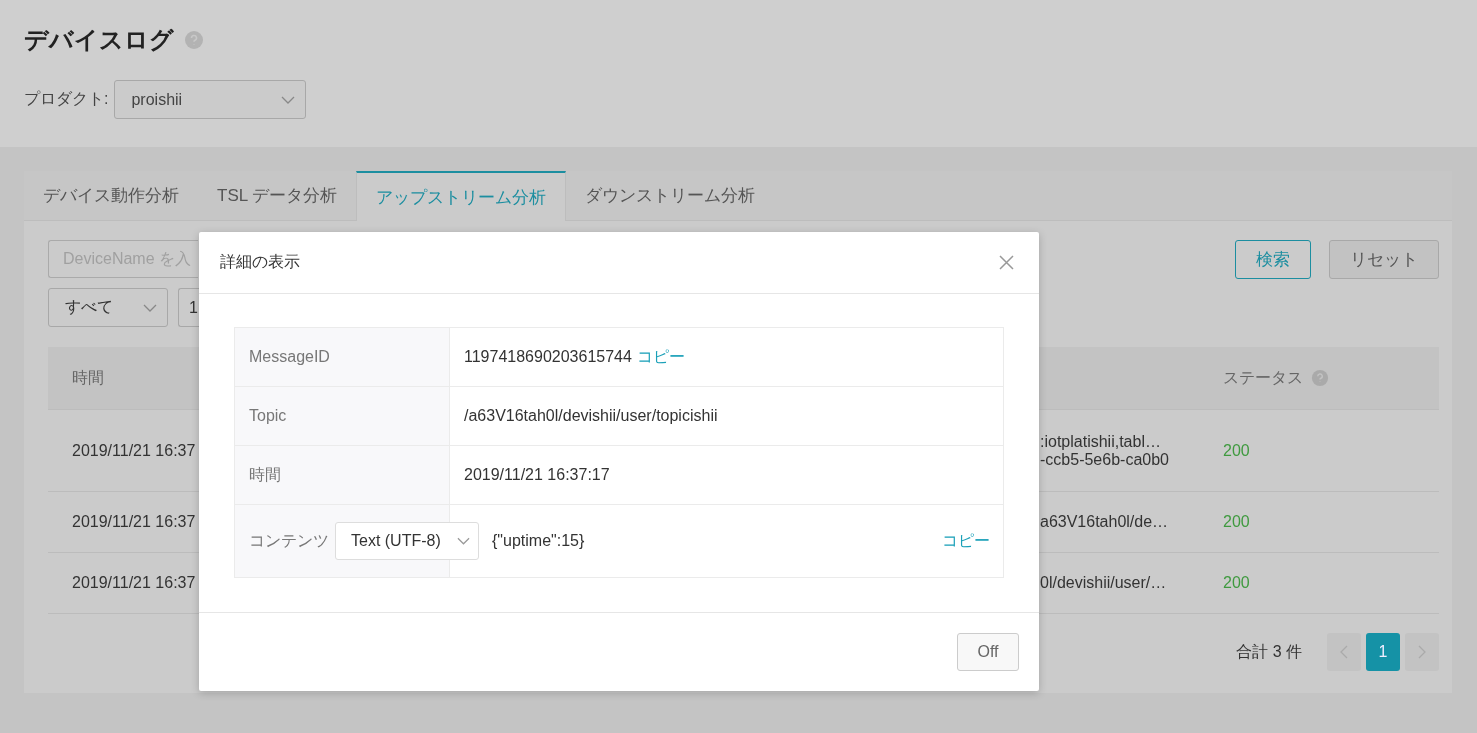 The width and height of the screenshot is (1477, 733). What do you see at coordinates (591, 416) in the screenshot?
I see `field-value: /a63V16tah0l/devishii/user/topicishii` at bounding box center [591, 416].